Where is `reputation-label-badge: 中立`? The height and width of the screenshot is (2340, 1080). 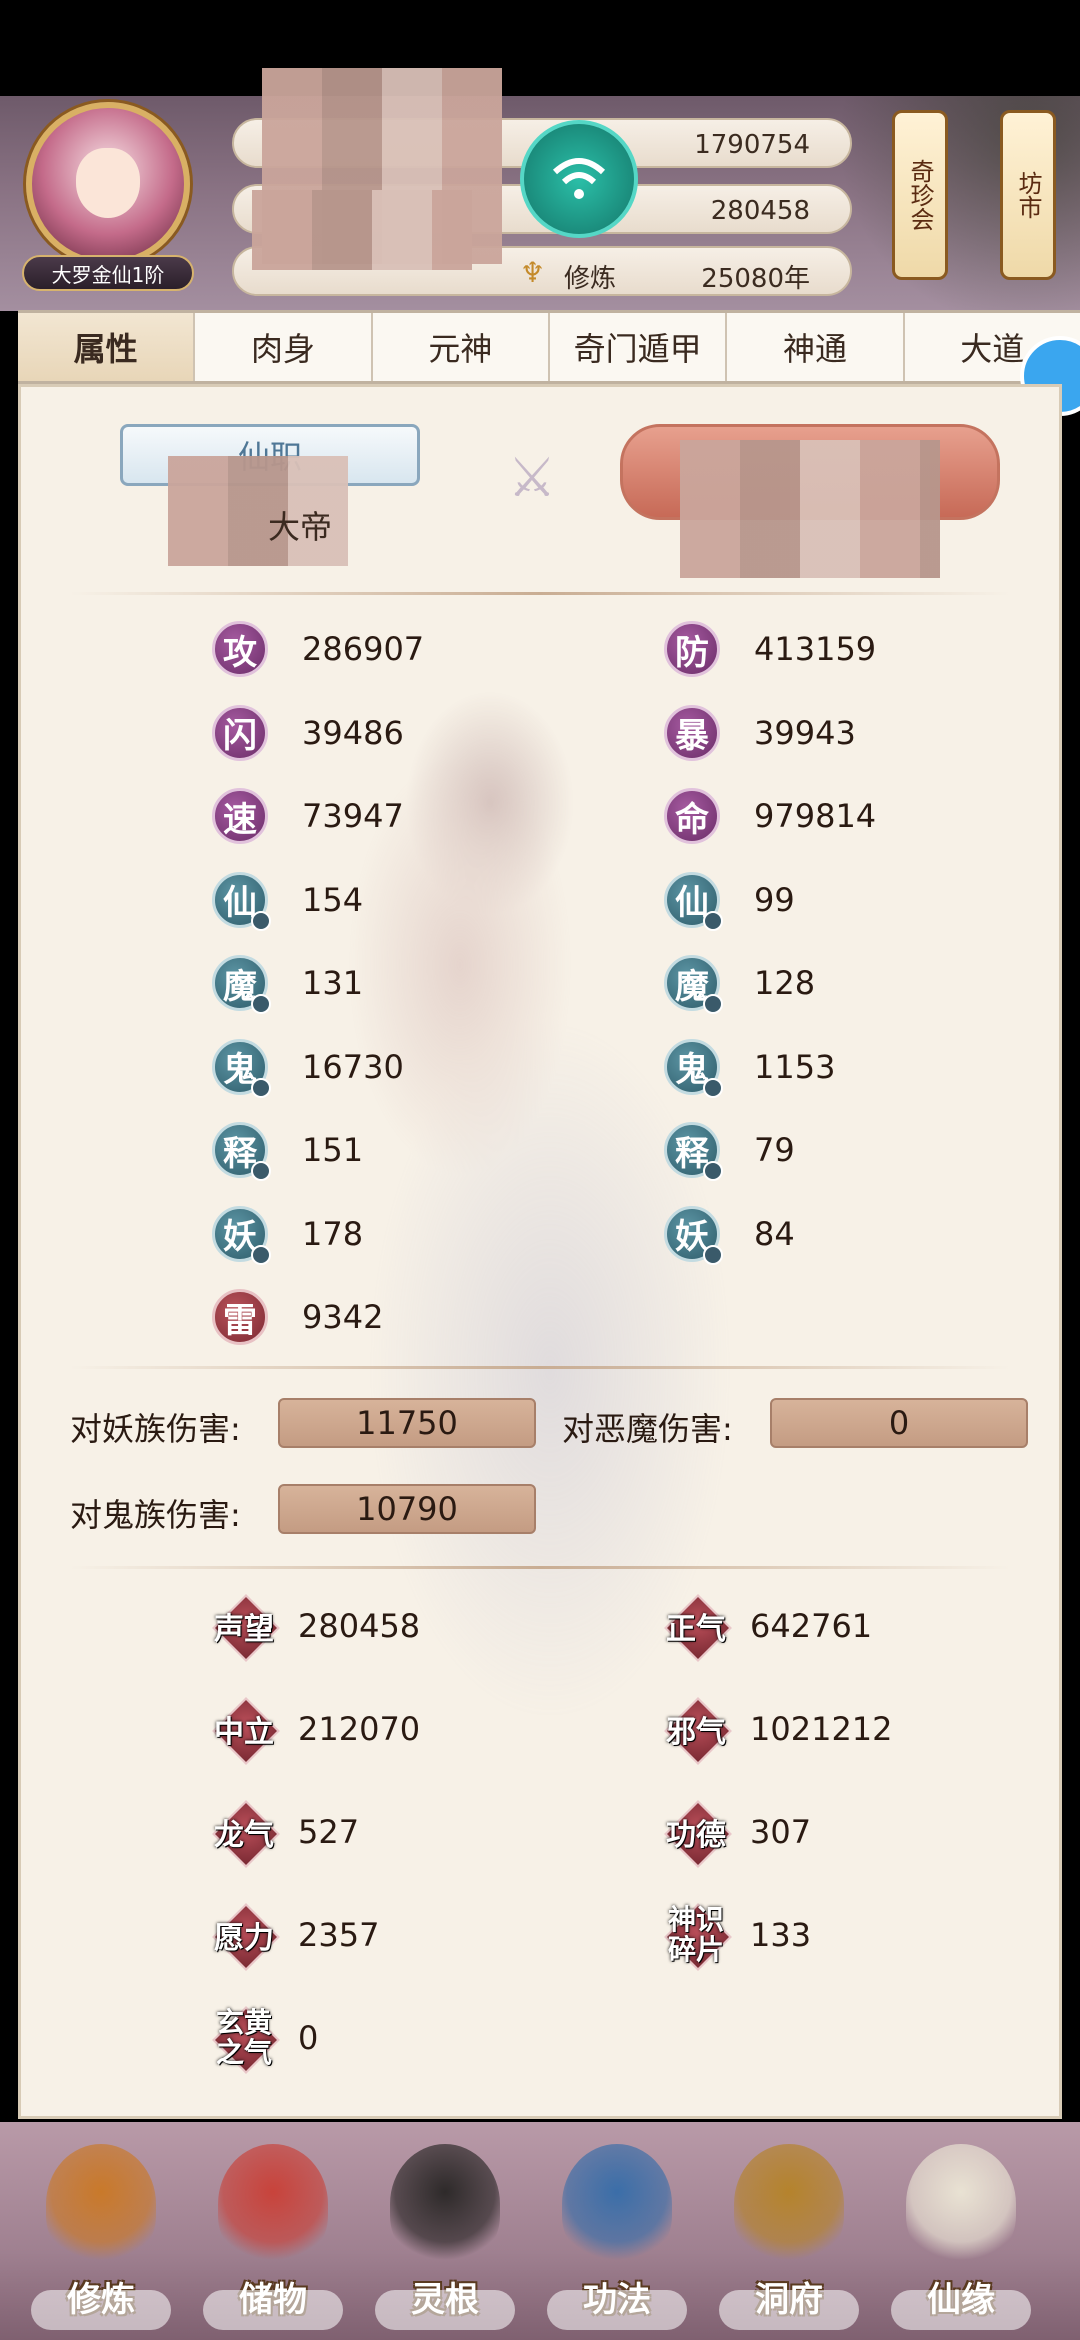 reputation-label-badge: 中立 is located at coordinates (244, 1729).